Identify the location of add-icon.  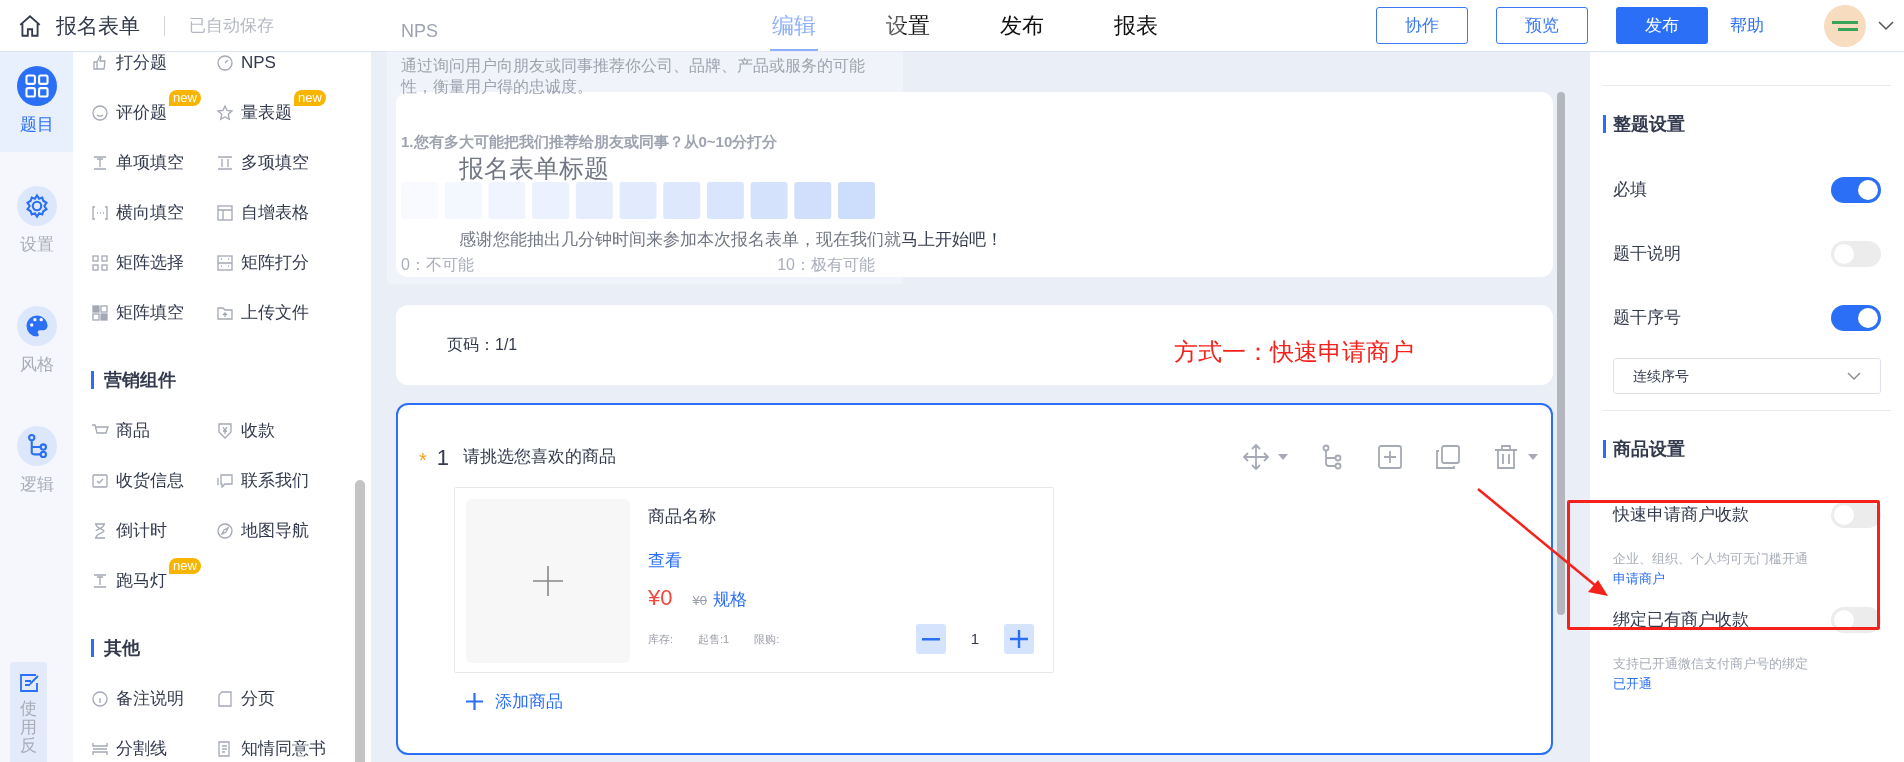
(1390, 457).